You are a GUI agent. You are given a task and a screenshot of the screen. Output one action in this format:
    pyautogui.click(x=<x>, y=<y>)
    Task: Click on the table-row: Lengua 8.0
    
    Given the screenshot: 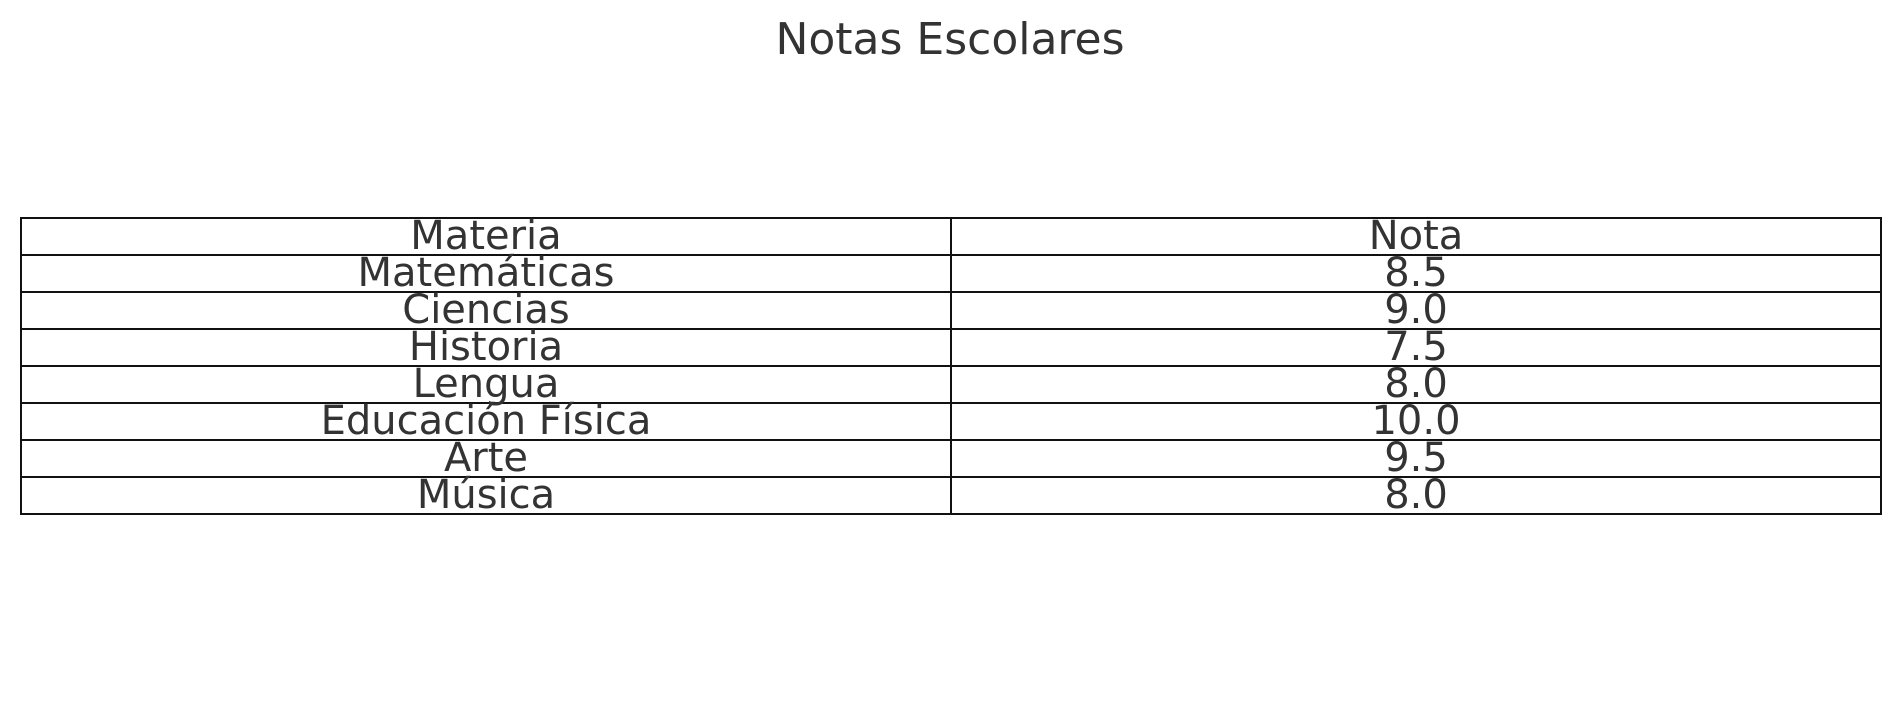 What is the action you would take?
    pyautogui.click(x=951, y=384)
    